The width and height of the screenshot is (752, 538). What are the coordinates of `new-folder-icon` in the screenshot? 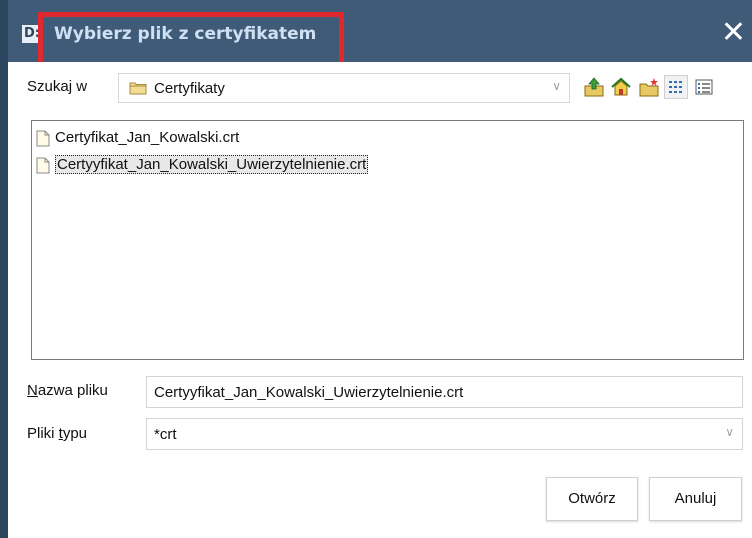 It's located at (649, 87).